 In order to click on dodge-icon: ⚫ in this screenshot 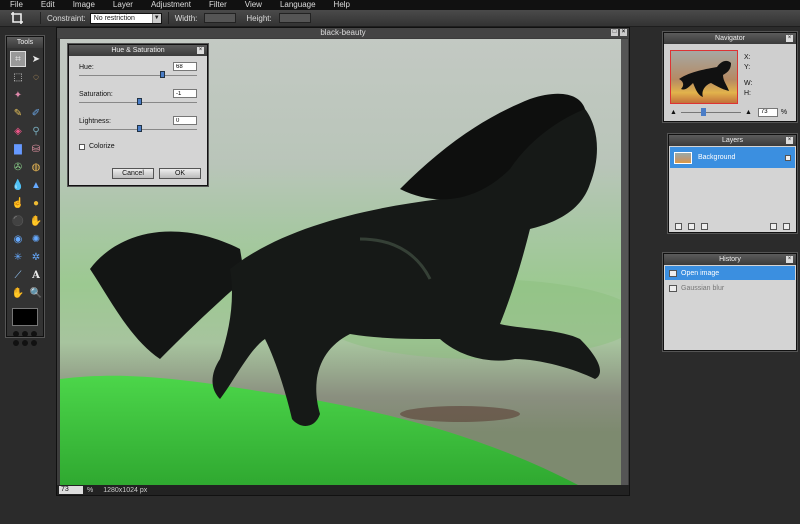, I will do `click(18, 221)`.